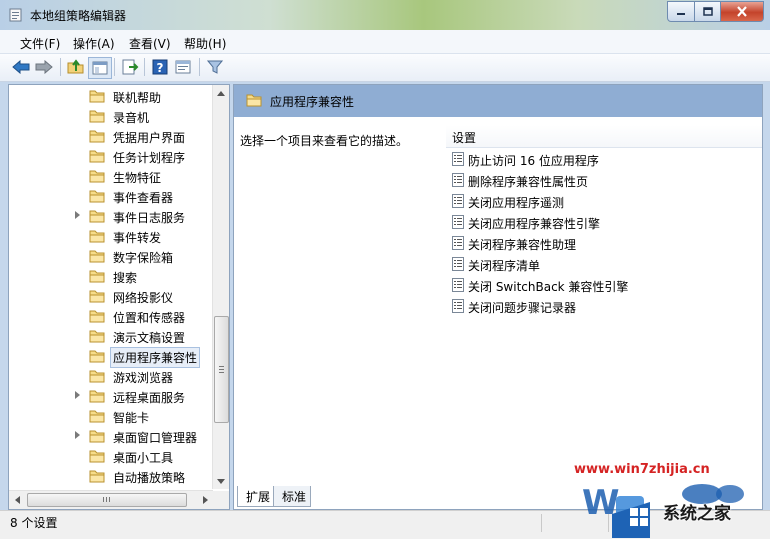  I want to click on tree-item: 应用程序兼容性, so click(111, 357).